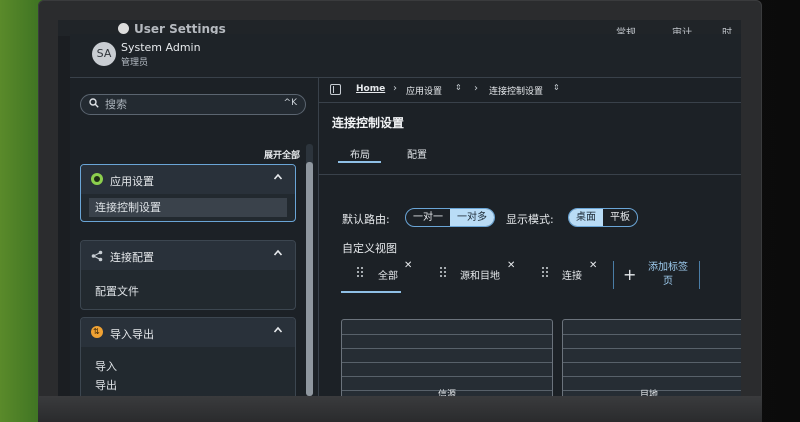 The image size is (800, 422). What do you see at coordinates (104, 54) in the screenshot?
I see `avatar: SA` at bounding box center [104, 54].